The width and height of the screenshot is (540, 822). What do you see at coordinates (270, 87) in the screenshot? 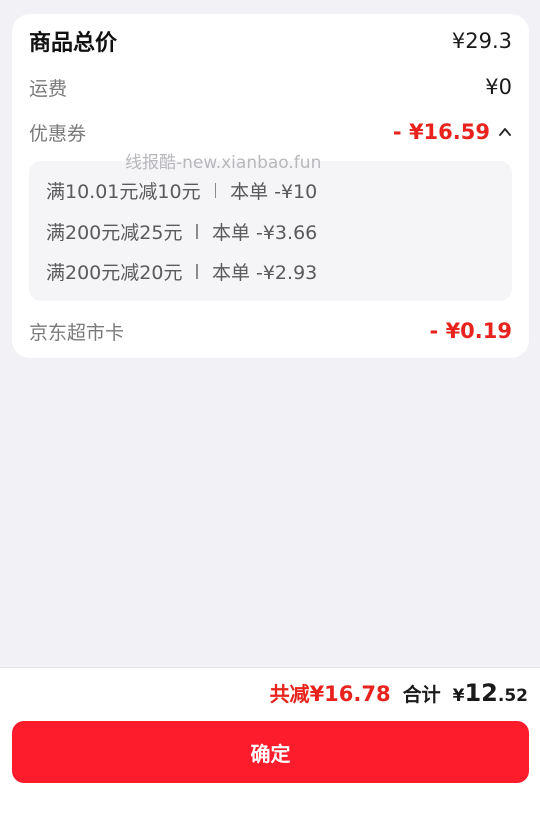
I see `shipping-row: 运费 ¥0` at bounding box center [270, 87].